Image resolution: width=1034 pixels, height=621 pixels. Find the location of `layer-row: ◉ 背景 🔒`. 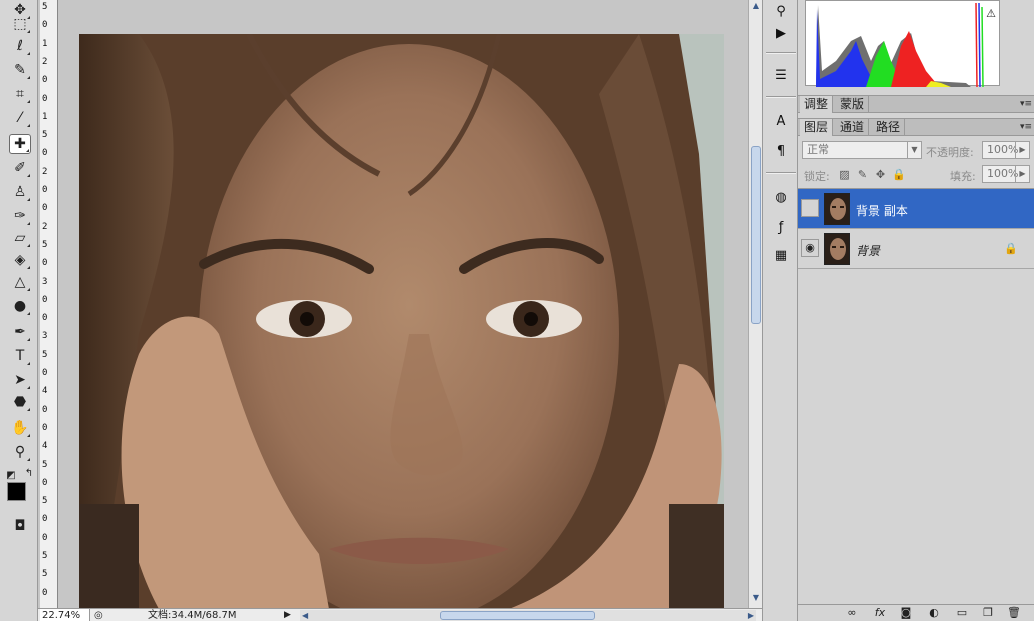

layer-row: ◉ 背景 🔒 is located at coordinates (916, 249).